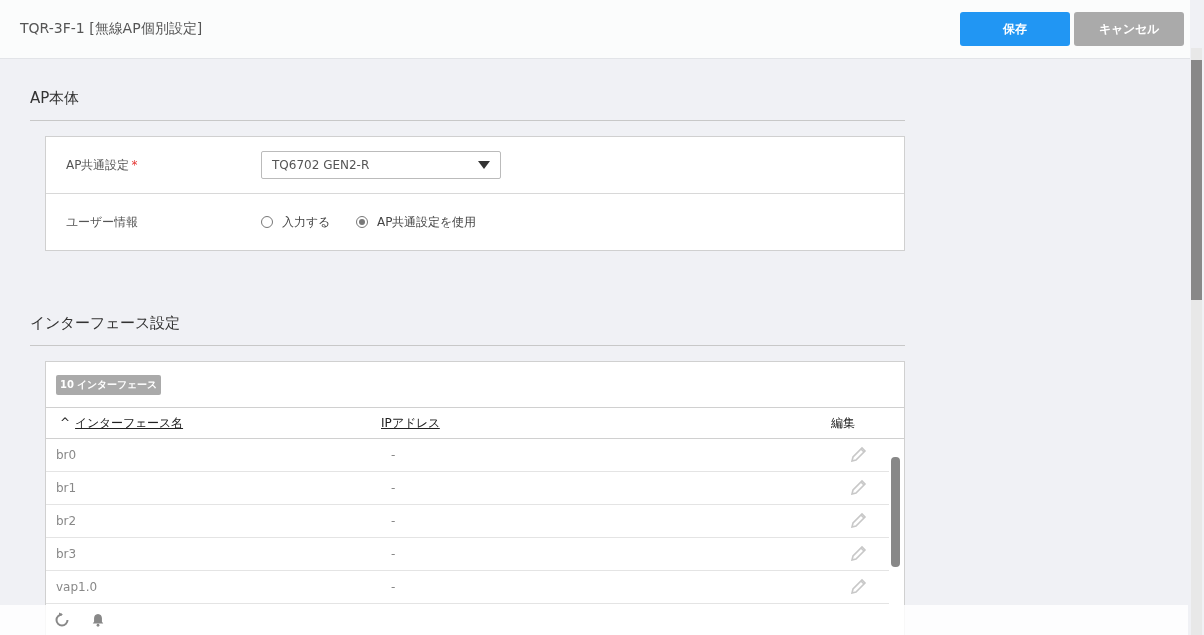 This screenshot has height=635, width=1204. I want to click on field-label: ユーザー情報, so click(102, 221).